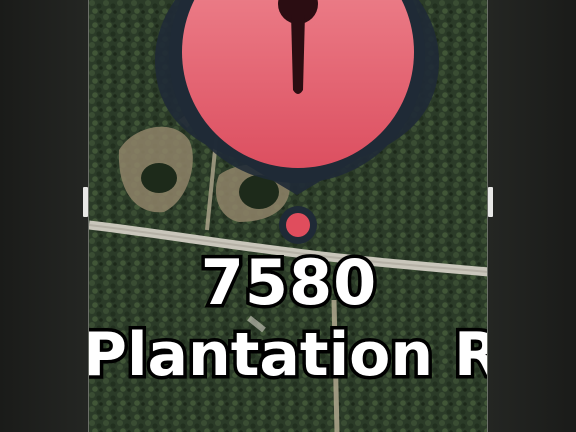 The width and height of the screenshot is (576, 432). Describe the element at coordinates (159, 178) in the screenshot. I see `pond` at that location.